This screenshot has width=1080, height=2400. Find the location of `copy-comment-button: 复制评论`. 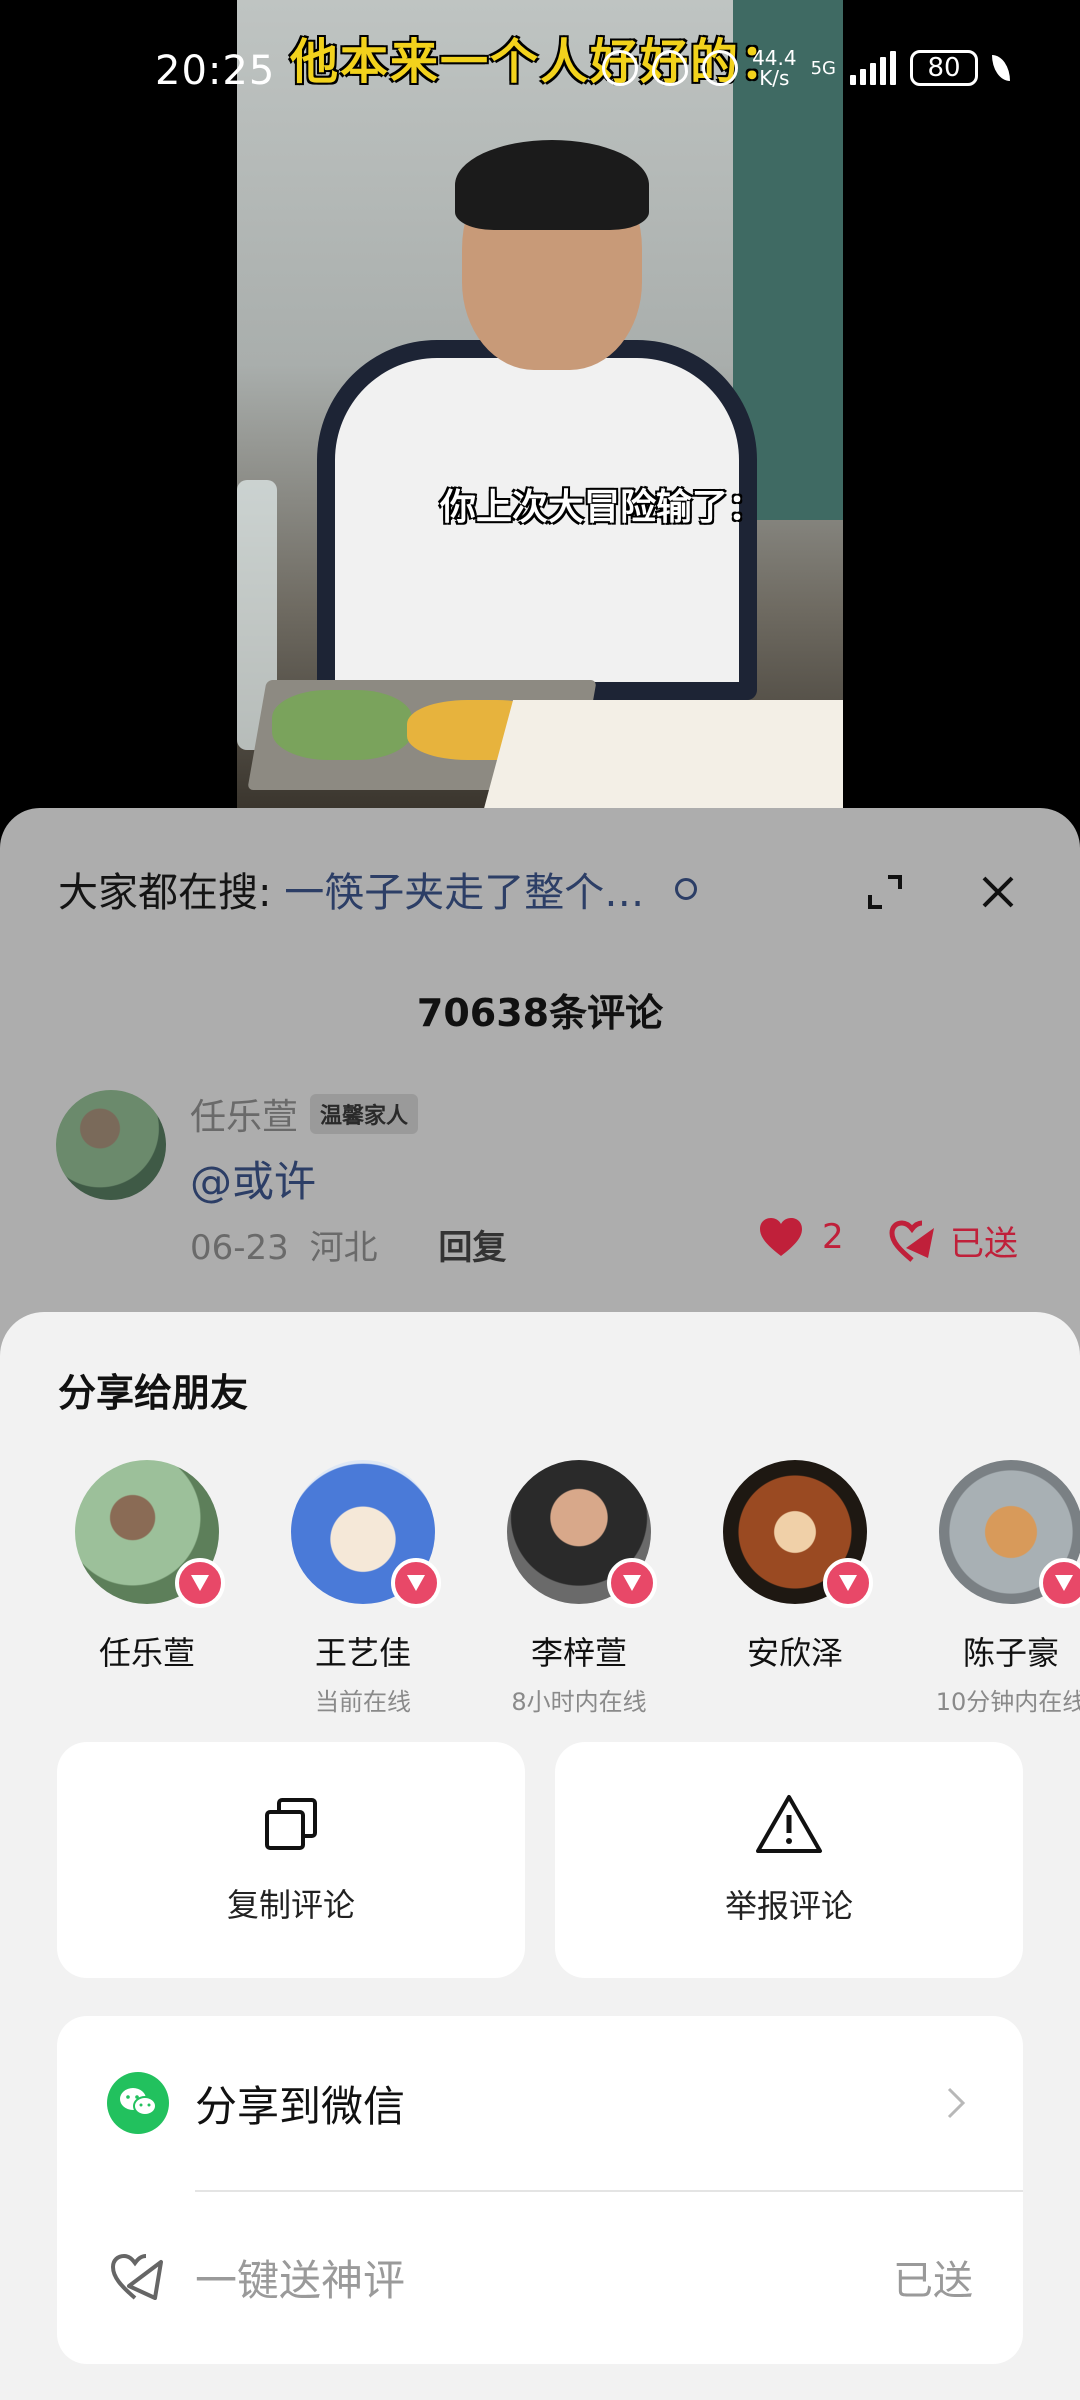

copy-comment-button: 复制评论 is located at coordinates (291, 1860).